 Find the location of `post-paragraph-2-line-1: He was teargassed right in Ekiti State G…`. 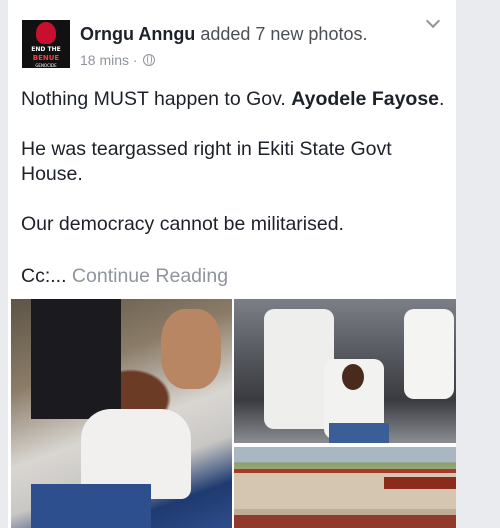

post-paragraph-2-line-1: He was teargassed right in Ekiti State G… is located at coordinates (206, 149).